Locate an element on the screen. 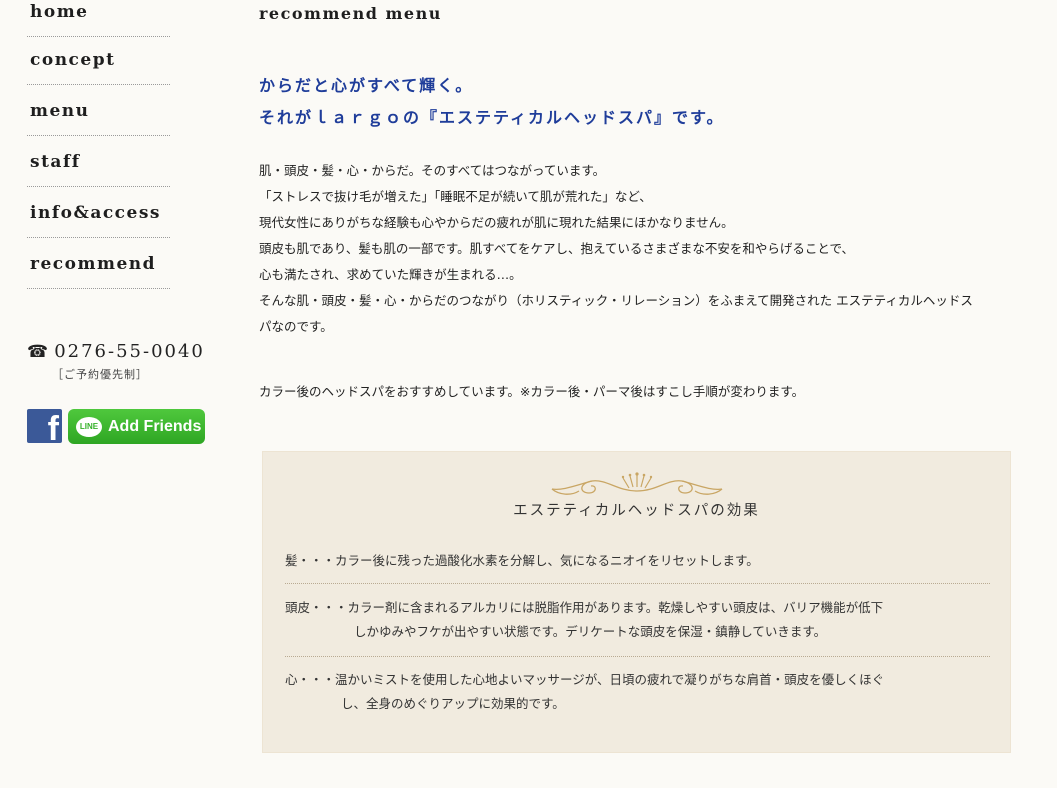 The width and height of the screenshot is (1057, 788). effect-text: 髪・・・カラー後に残った過酸化水素を分解し、気になるニオイをリセットします。 is located at coordinates (522, 560).